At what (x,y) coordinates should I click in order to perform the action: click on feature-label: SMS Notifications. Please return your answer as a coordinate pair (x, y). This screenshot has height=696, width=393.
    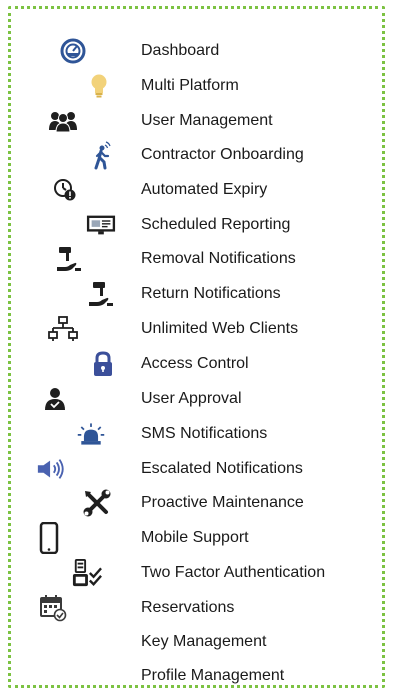
    Looking at the image, I should click on (204, 433).